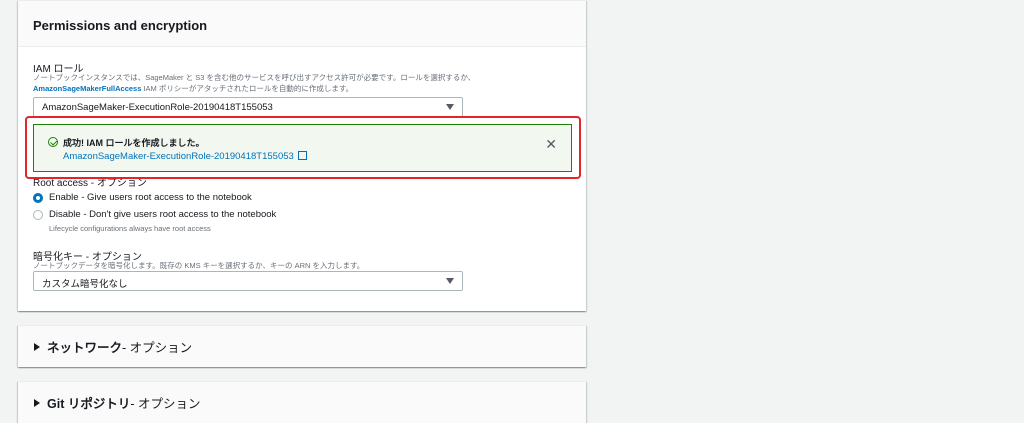  I want to click on network-title: ネットワーク, so click(85, 348).